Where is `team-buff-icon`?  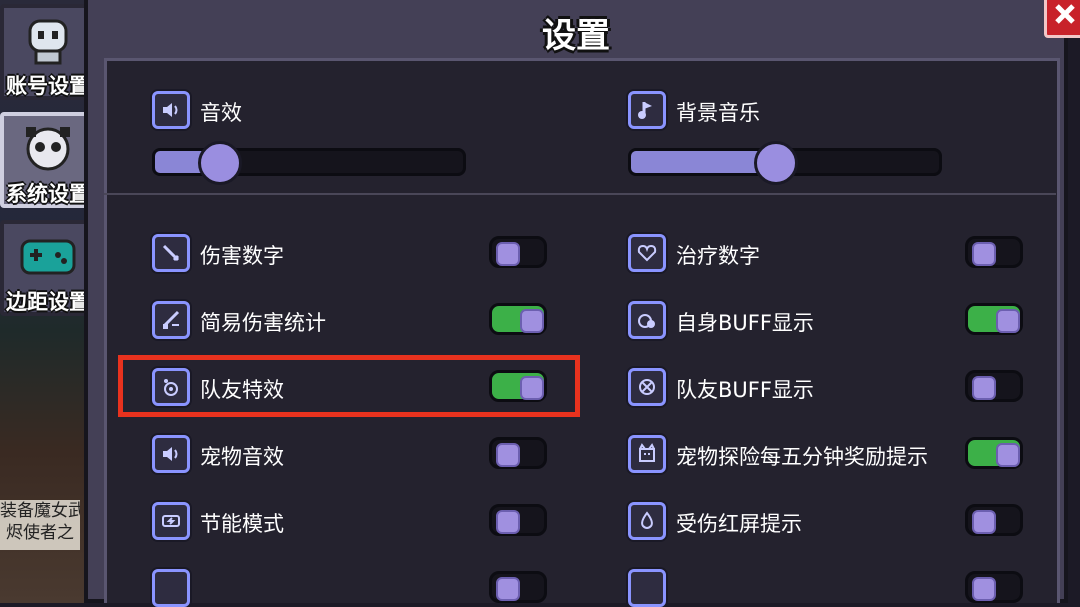
team-buff-icon is located at coordinates (647, 387).